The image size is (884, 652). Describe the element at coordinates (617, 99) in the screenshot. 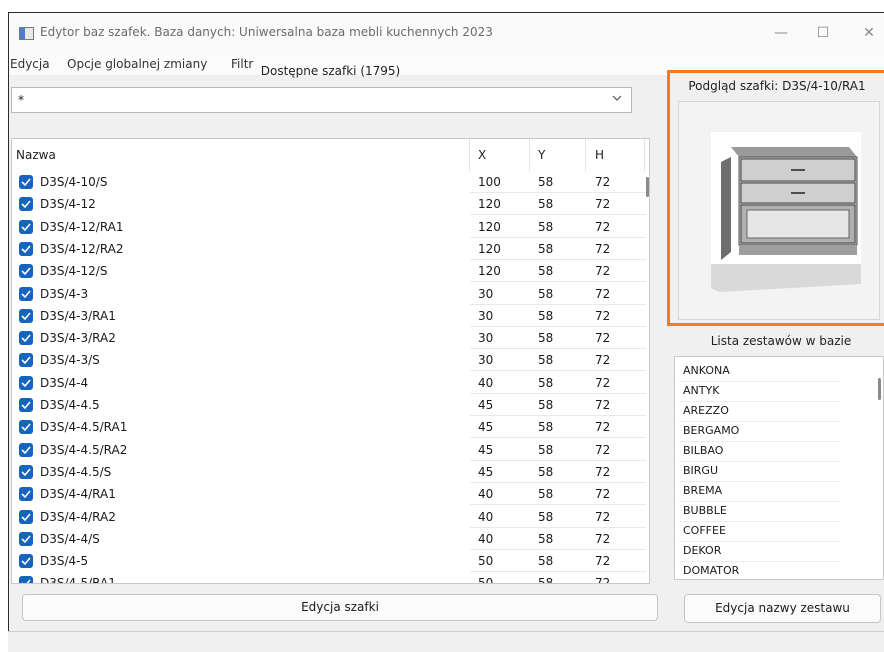

I see `chevron-down-icon` at that location.